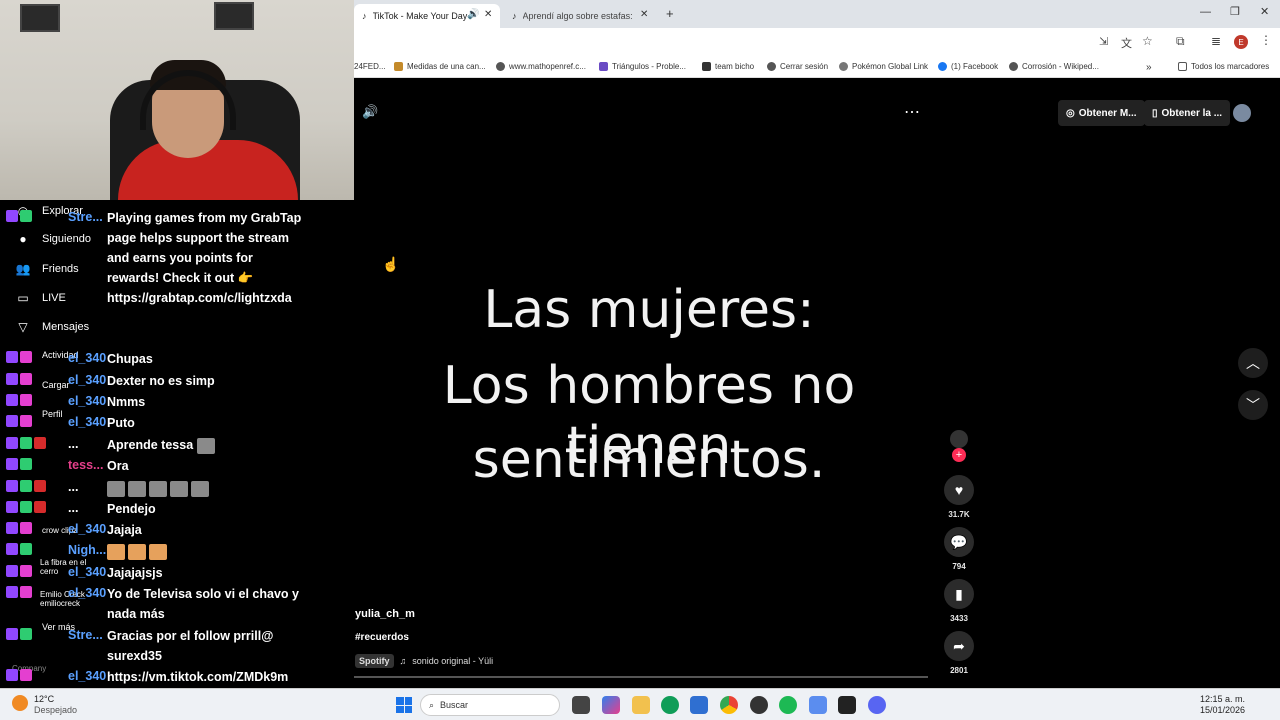 Image resolution: width=1280 pixels, height=720 pixels. What do you see at coordinates (959, 646) in the screenshot?
I see `share-arrow-icon: ➦` at bounding box center [959, 646].